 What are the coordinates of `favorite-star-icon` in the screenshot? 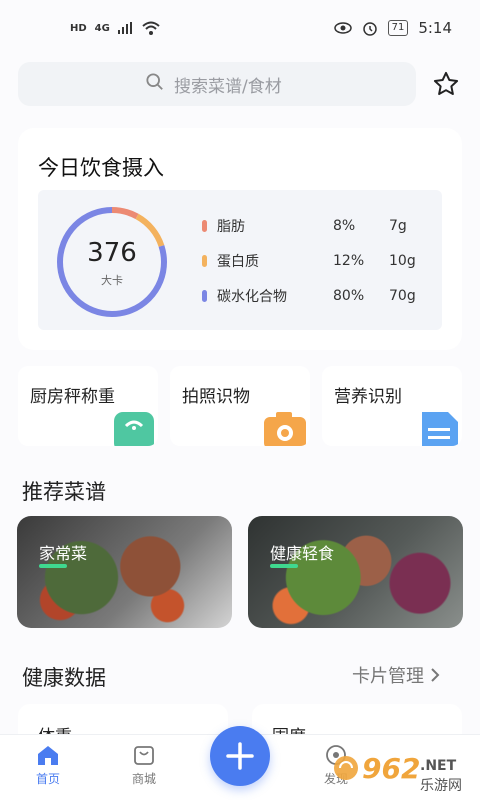 It's located at (446, 84).